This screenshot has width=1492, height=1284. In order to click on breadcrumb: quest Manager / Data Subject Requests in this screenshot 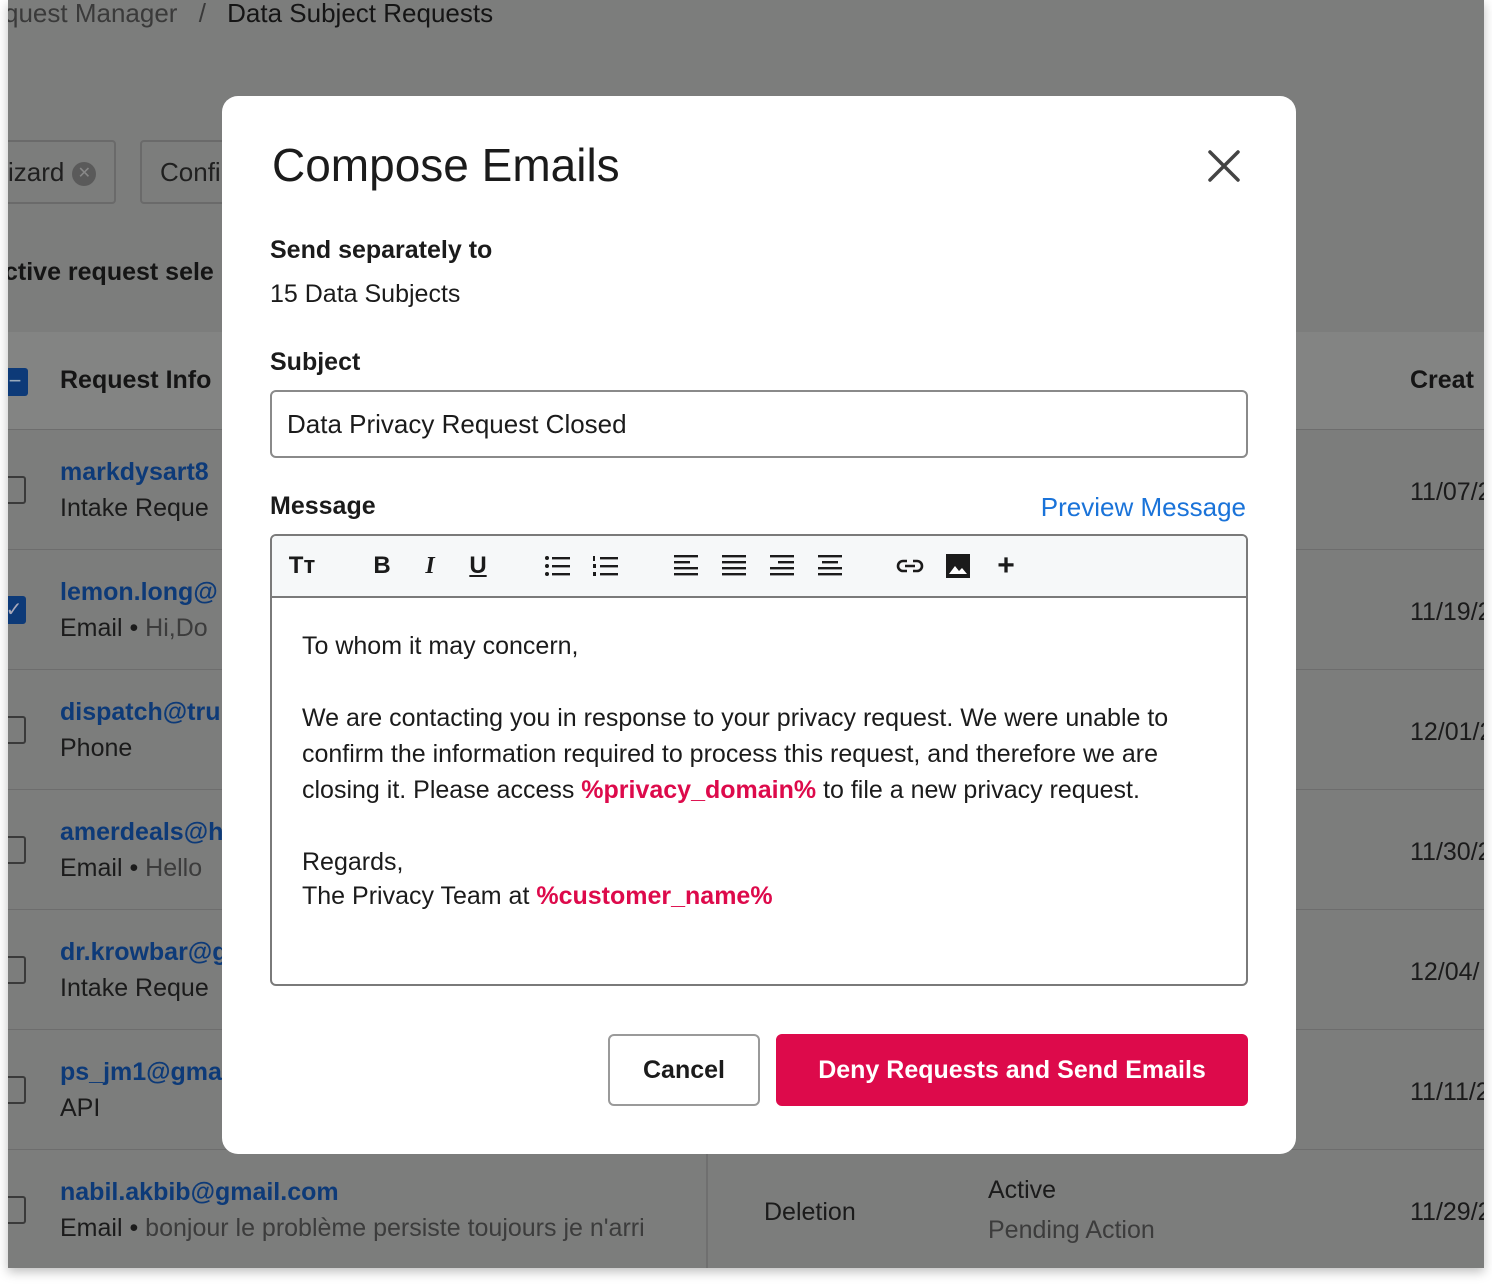, I will do `click(250, 14)`.